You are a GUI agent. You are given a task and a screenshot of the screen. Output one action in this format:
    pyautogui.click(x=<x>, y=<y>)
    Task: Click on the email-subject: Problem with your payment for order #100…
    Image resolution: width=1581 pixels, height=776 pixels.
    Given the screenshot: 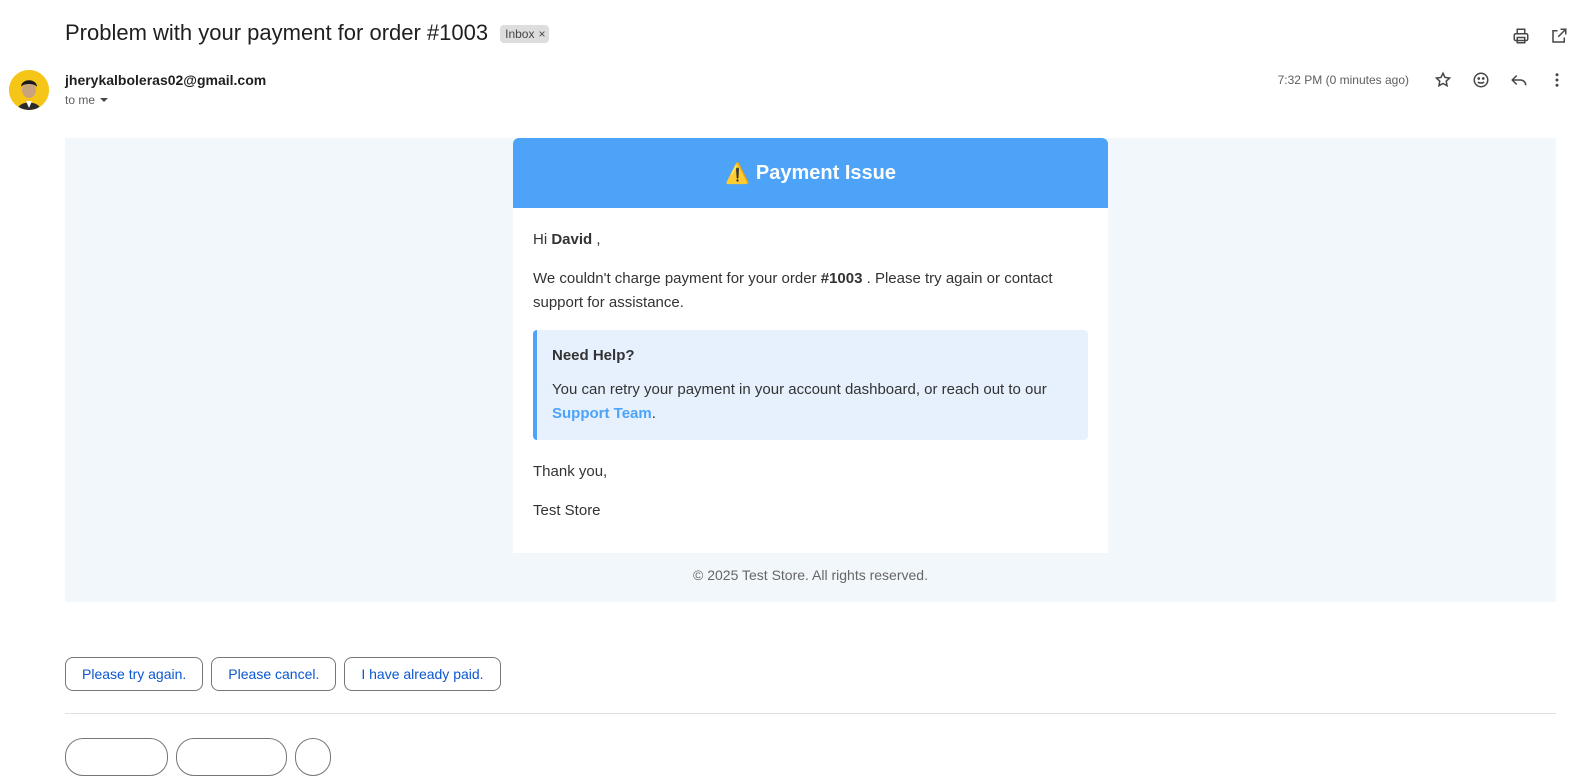 What is the action you would take?
    pyautogui.click(x=277, y=32)
    